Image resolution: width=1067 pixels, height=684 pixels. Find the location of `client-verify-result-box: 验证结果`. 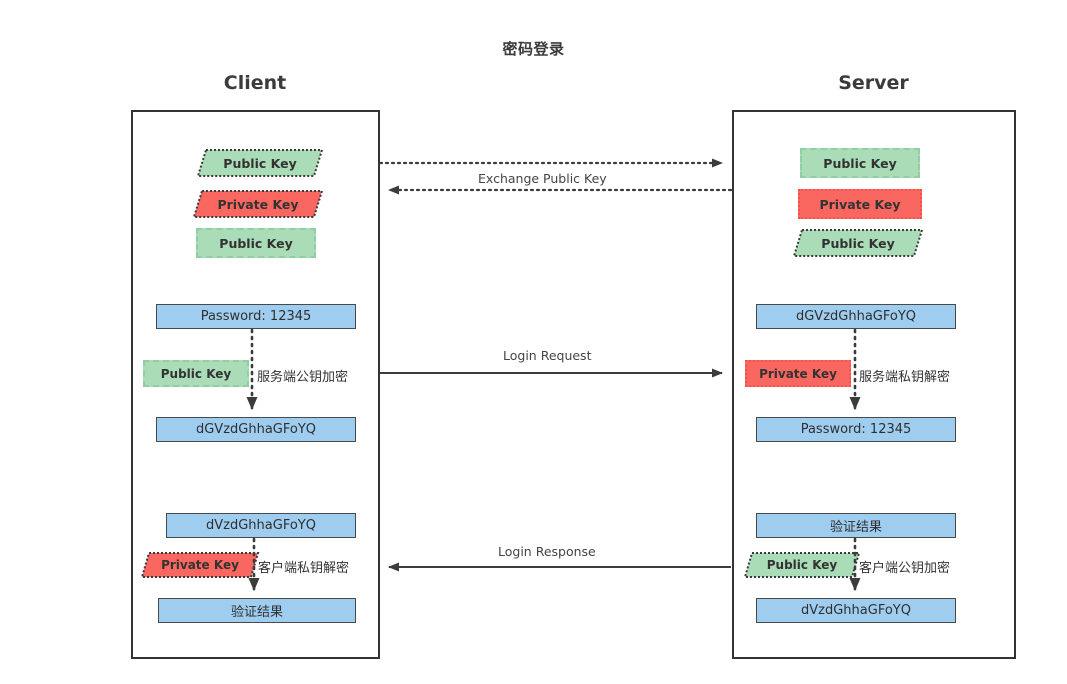

client-verify-result-box: 验证结果 is located at coordinates (257, 610).